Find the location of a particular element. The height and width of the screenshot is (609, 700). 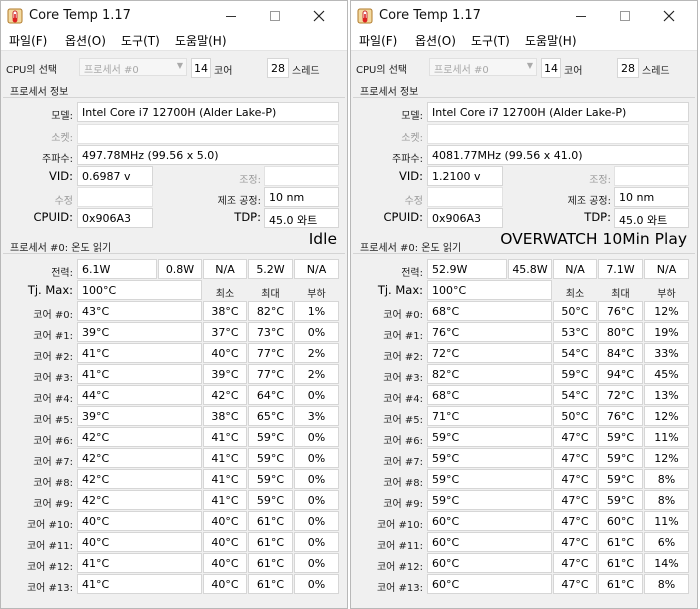

core-label: 코어 #2: is located at coordinates (403, 357).